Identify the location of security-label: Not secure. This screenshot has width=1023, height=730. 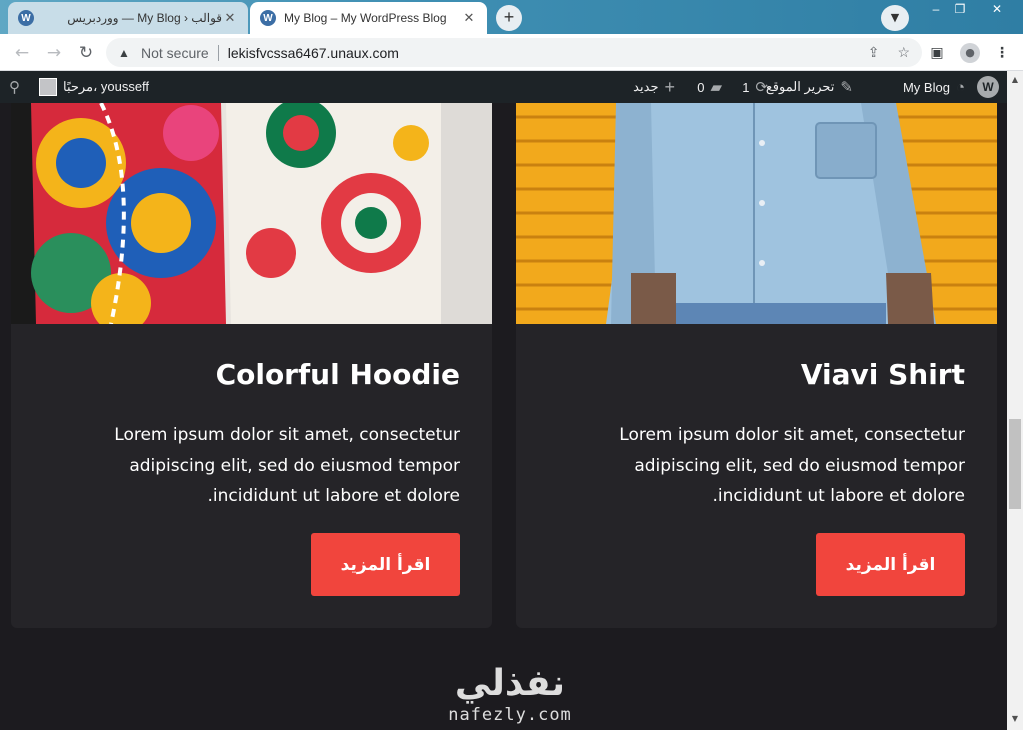
(175, 53).